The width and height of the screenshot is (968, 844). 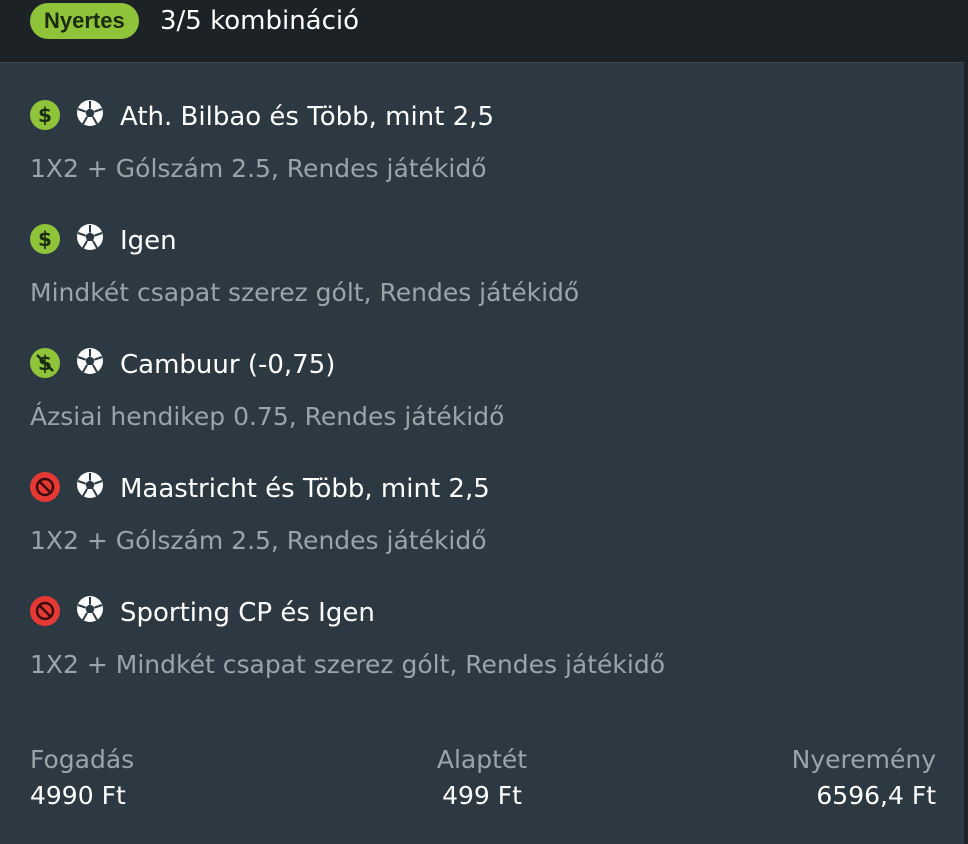 I want to click on winnings-value: 6596,4 Ft, so click(x=876, y=795).